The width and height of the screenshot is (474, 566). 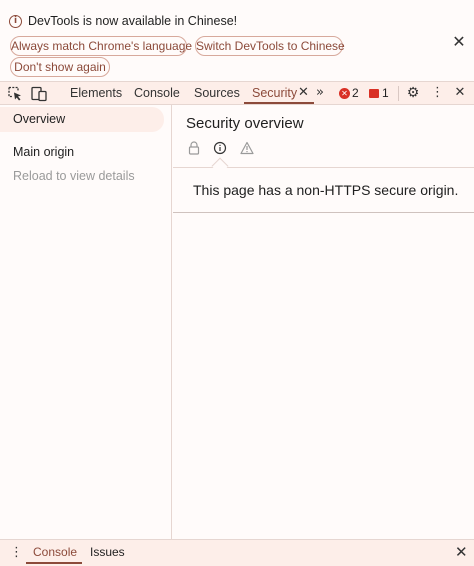 I want to click on close-tab-icon: ✕, so click(x=303, y=93).